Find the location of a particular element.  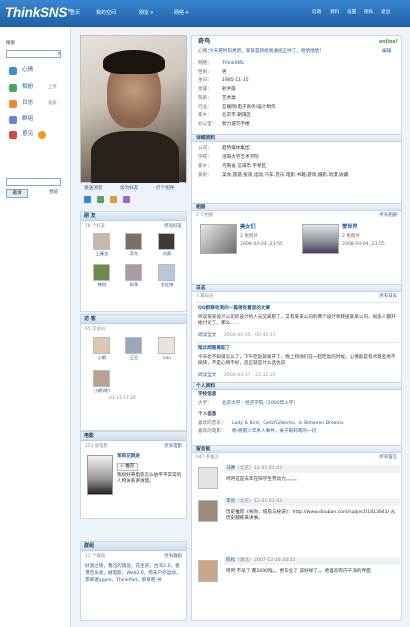

movie-value: 杨·德雷少年杀人事件，关于莉莉周的一切 is located at coordinates (274, 432).